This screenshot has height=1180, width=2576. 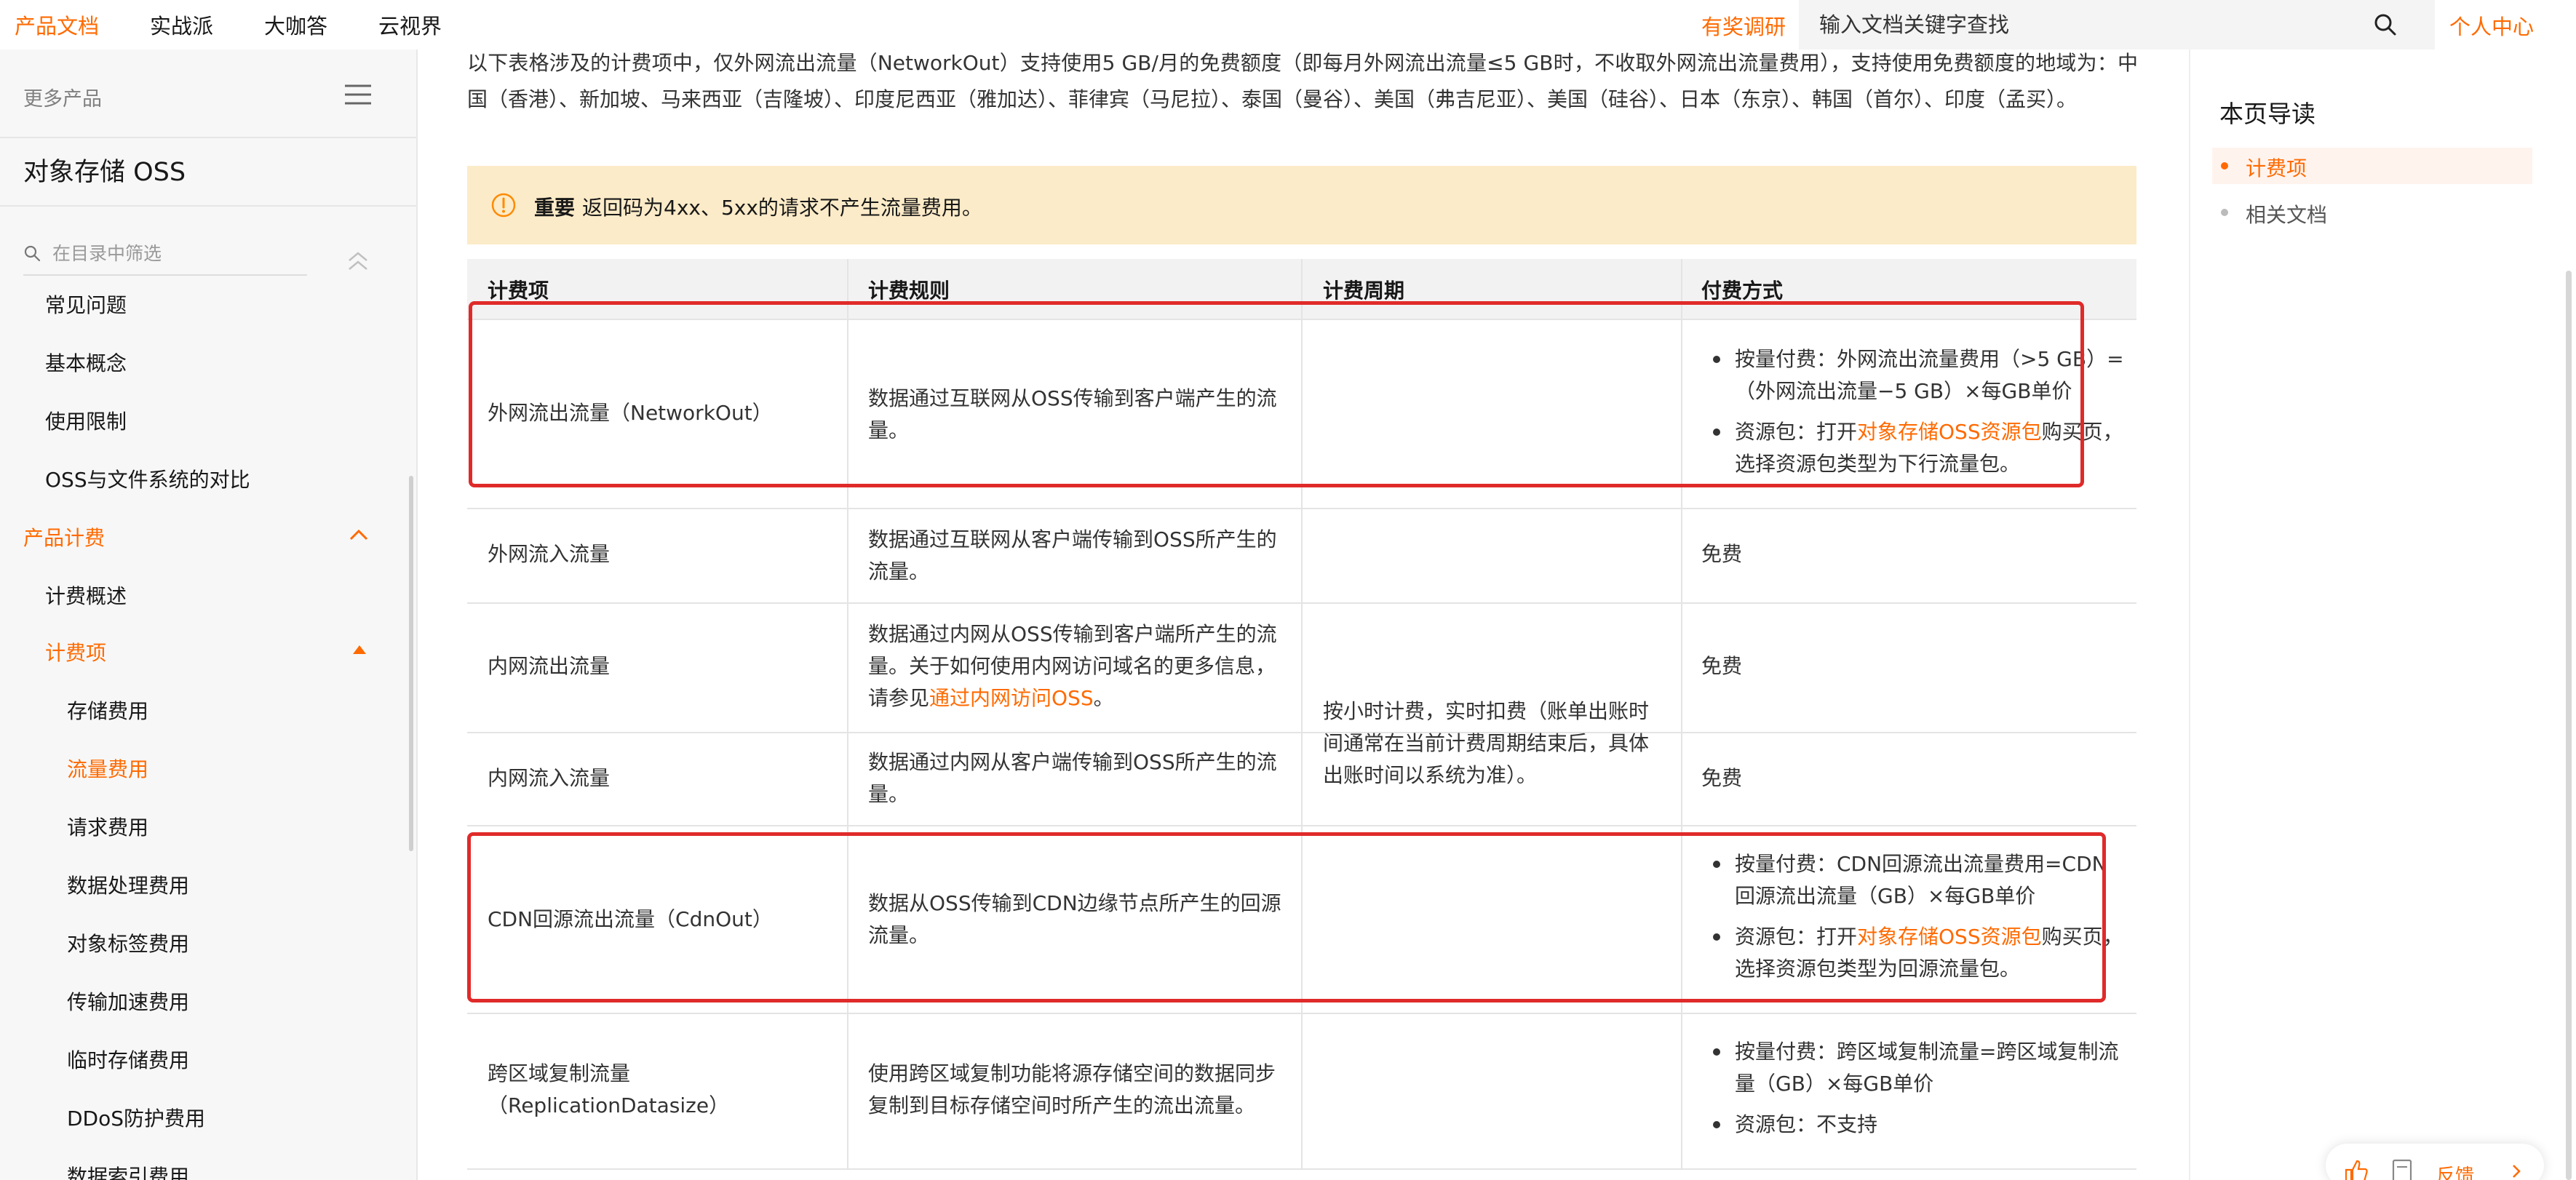 What do you see at coordinates (128, 942) in the screenshot?
I see `toc-item-tagging-fee: 对象标签费用` at bounding box center [128, 942].